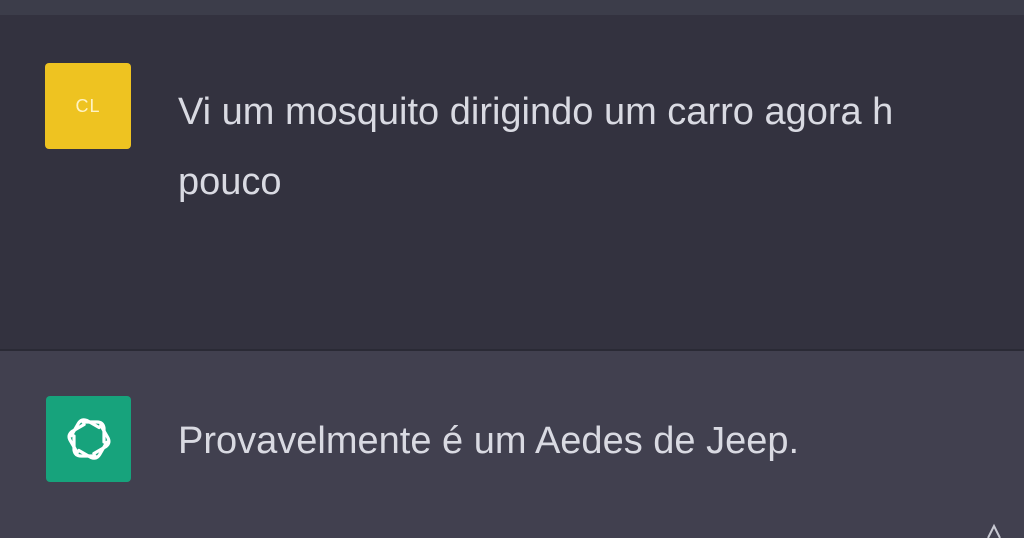  What do you see at coordinates (512, 7) in the screenshot?
I see `previous-message-edge` at bounding box center [512, 7].